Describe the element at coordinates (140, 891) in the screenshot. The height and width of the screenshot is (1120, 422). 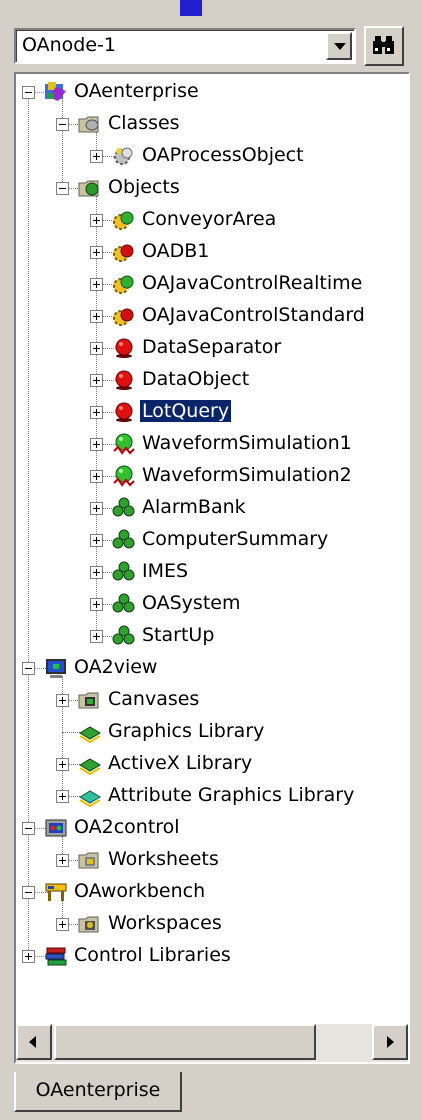
I see `tree-item-label: OAworkbench` at that location.